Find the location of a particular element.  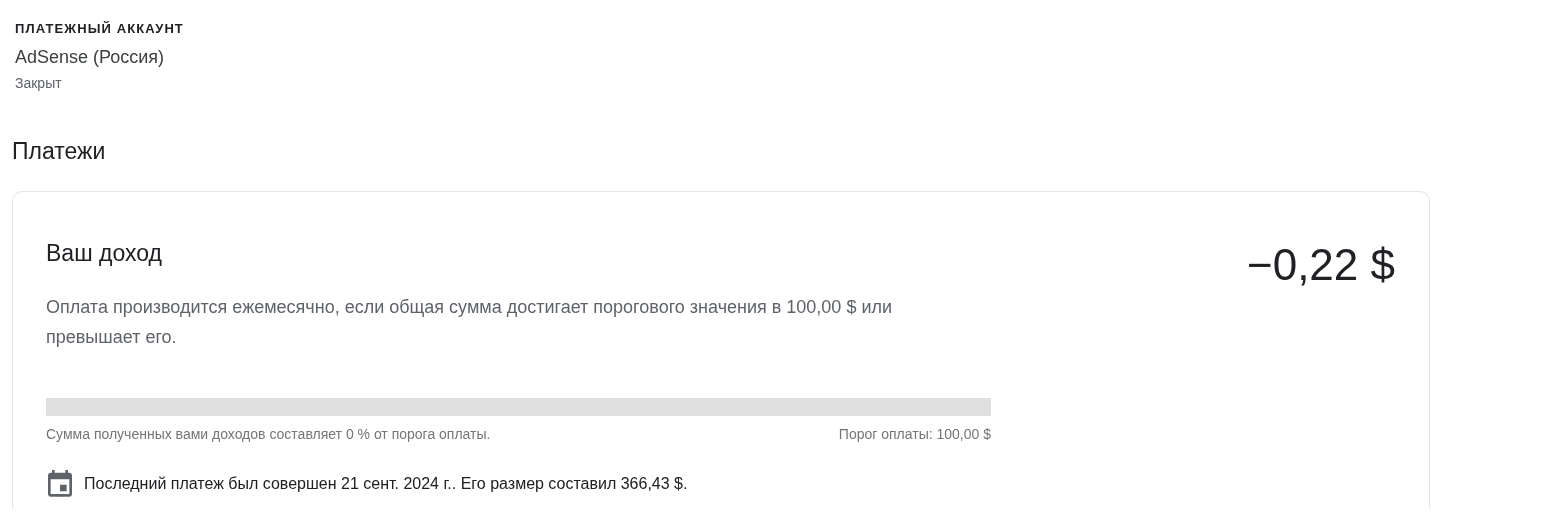

progress-caption: Сумма полученных вами доходов составляет 0 % от порога оплаты. is located at coordinates (268, 434).